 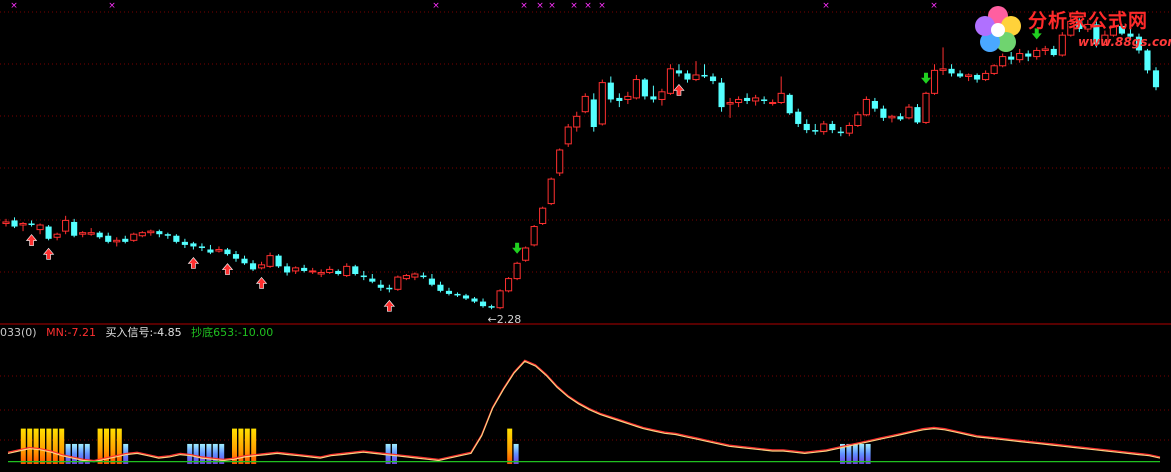 I want to click on down-arrow-icon, so click(x=926, y=78).